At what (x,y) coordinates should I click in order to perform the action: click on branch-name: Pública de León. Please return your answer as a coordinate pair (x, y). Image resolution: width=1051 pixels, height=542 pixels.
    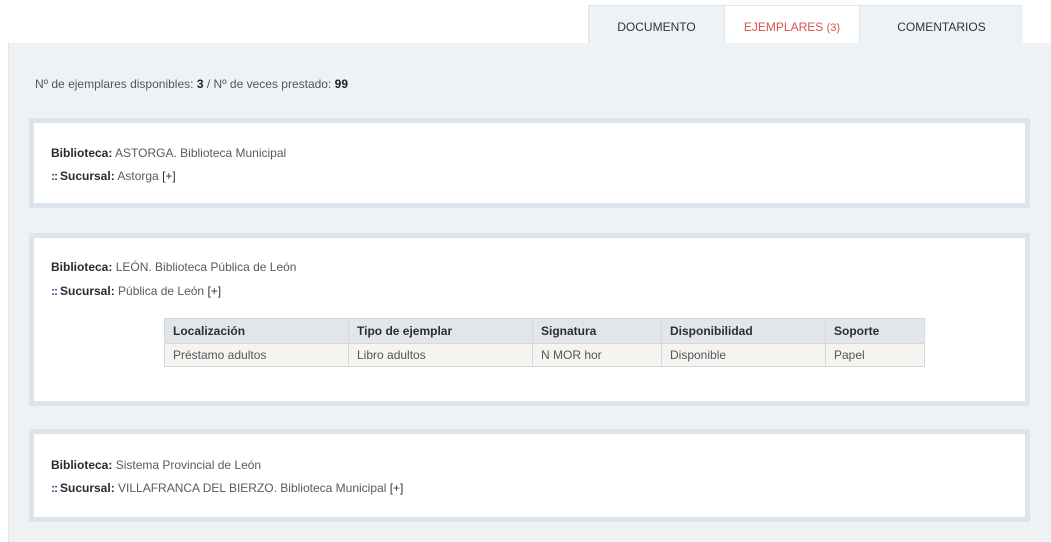
    Looking at the image, I should click on (161, 291).